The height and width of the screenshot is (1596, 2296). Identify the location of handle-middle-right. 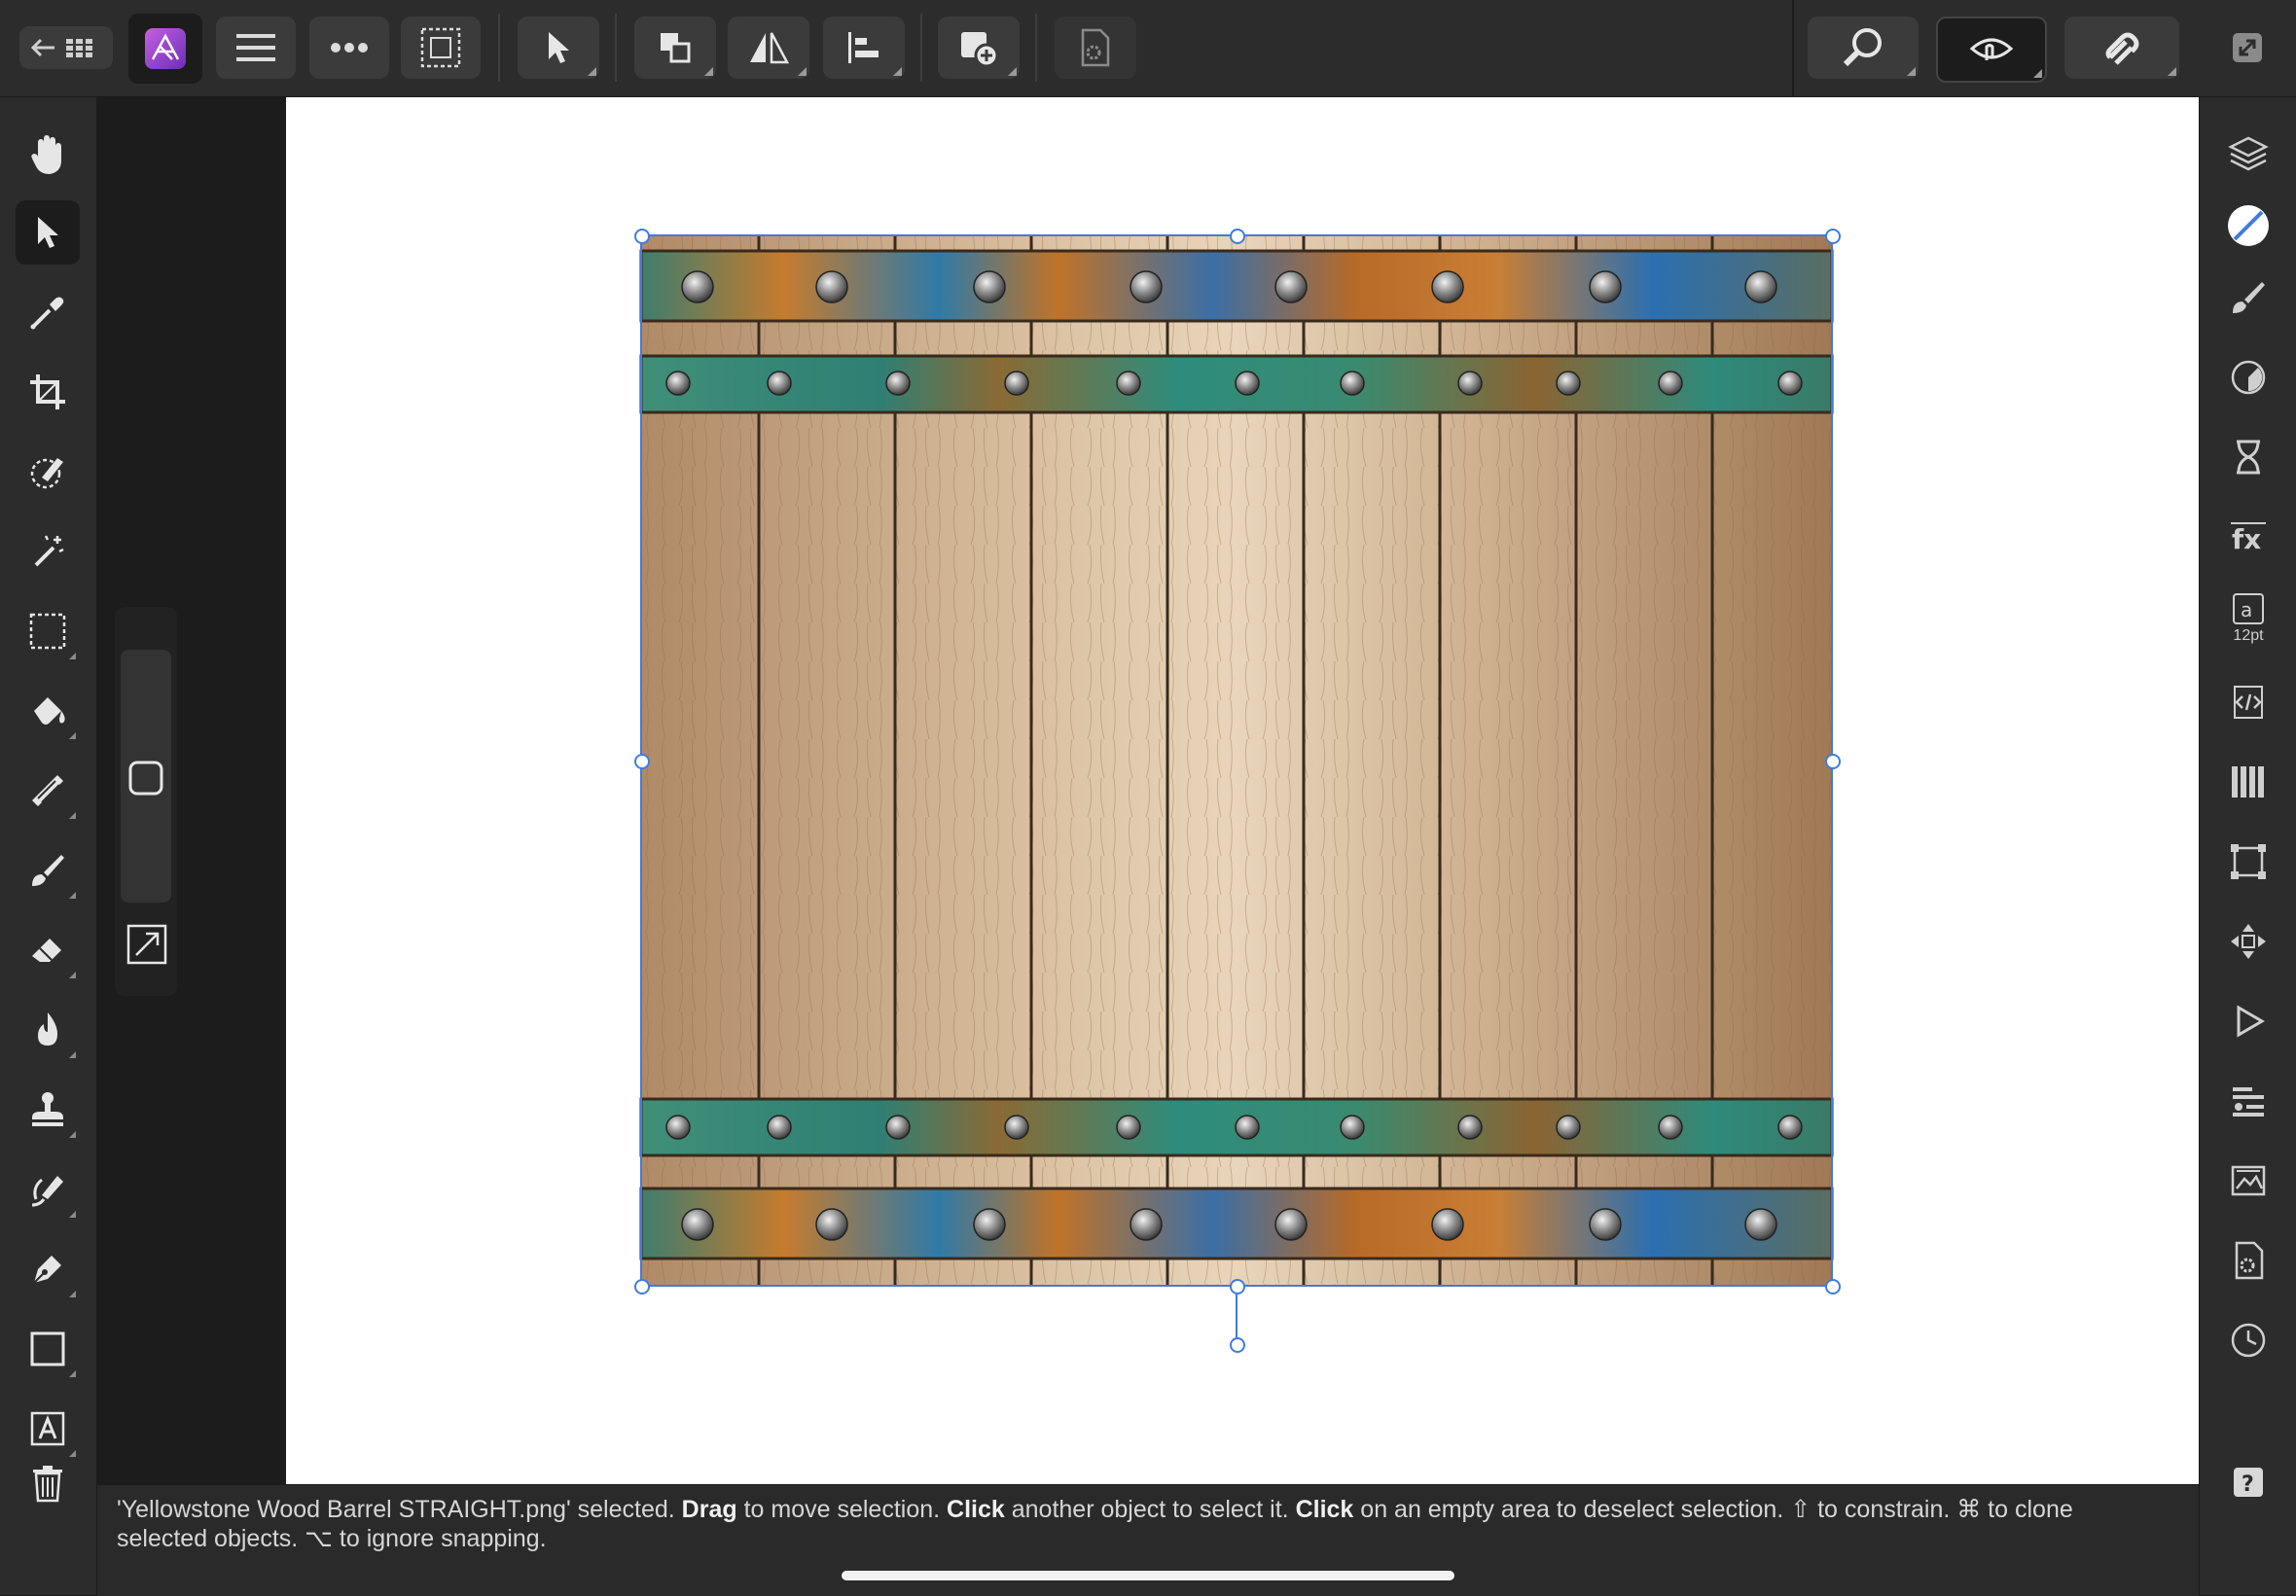
(1833, 762).